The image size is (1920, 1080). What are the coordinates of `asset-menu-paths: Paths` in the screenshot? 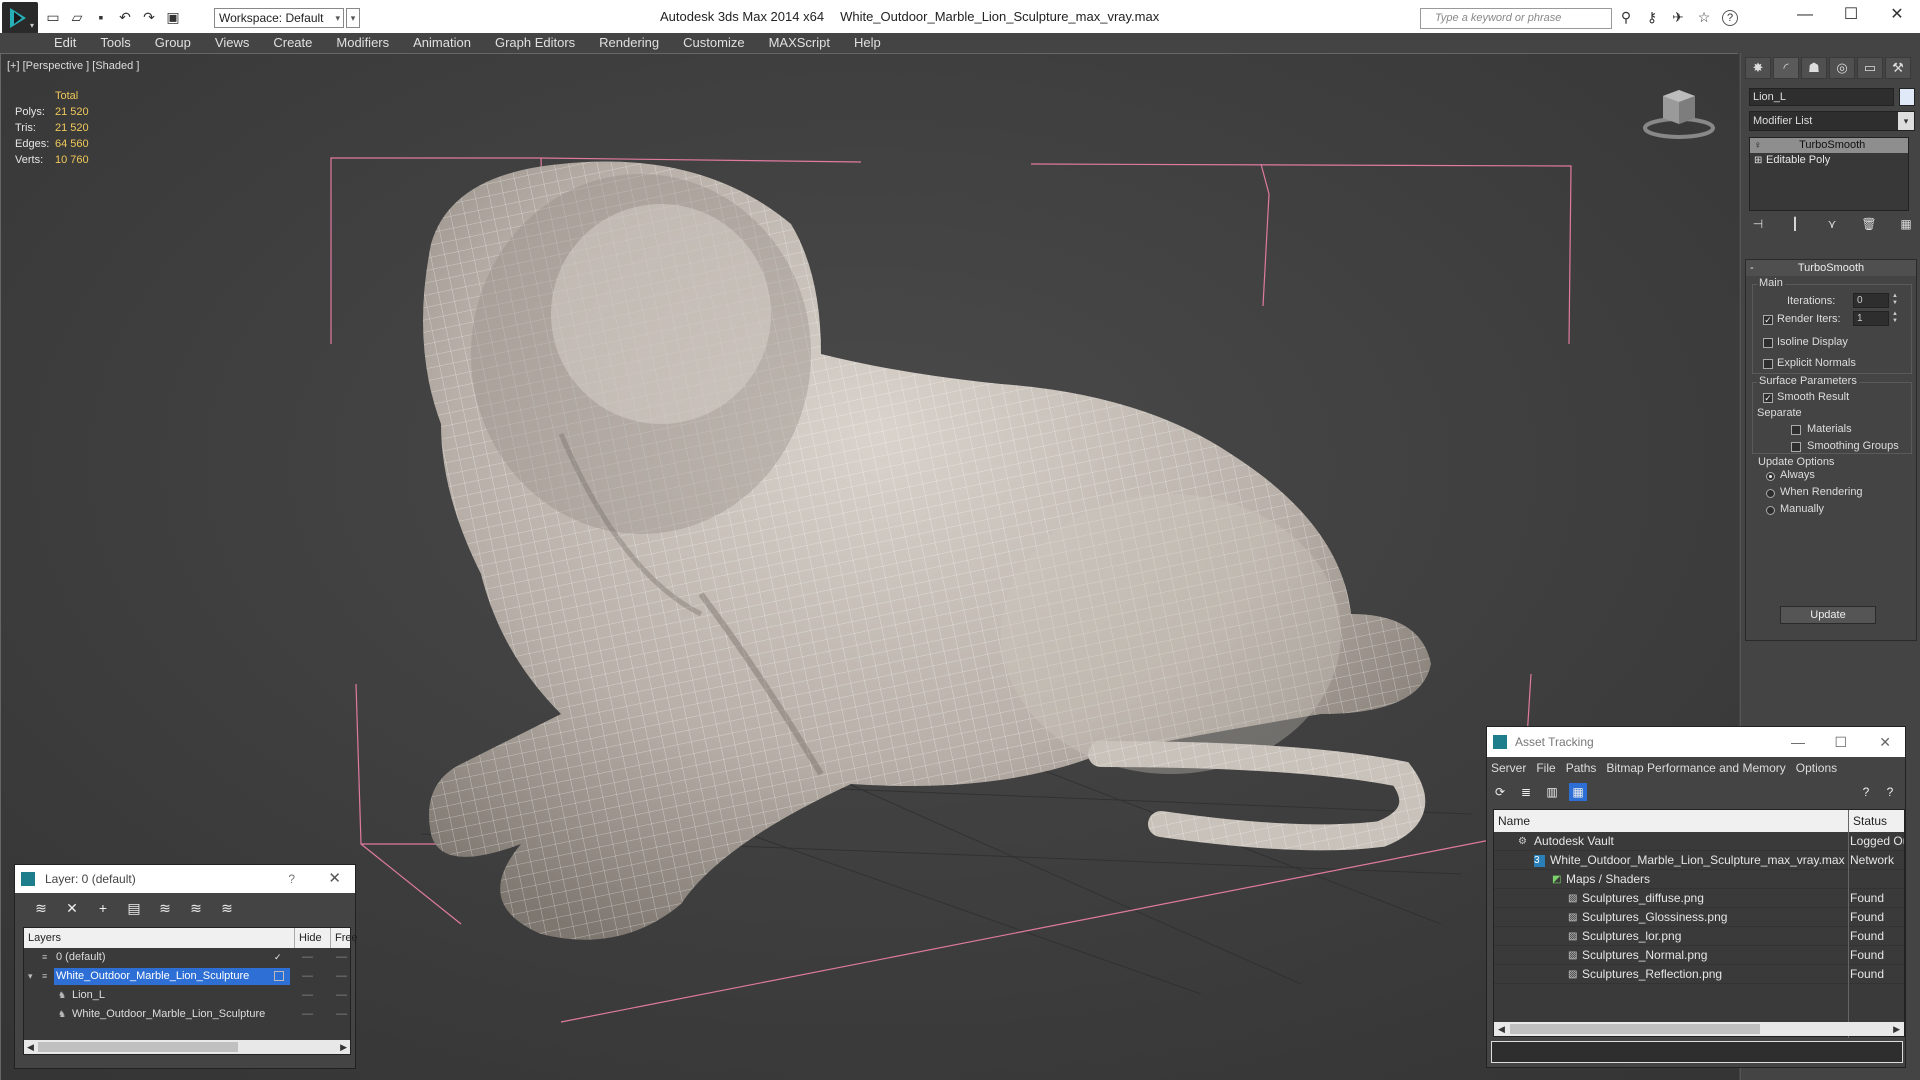 It's located at (1581, 768).